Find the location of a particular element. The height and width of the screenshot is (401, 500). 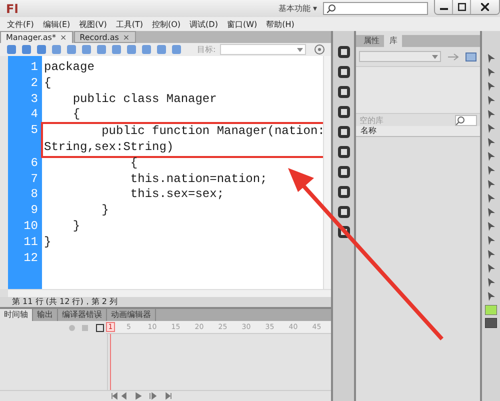

maximize-button is located at coordinates (462, 7).